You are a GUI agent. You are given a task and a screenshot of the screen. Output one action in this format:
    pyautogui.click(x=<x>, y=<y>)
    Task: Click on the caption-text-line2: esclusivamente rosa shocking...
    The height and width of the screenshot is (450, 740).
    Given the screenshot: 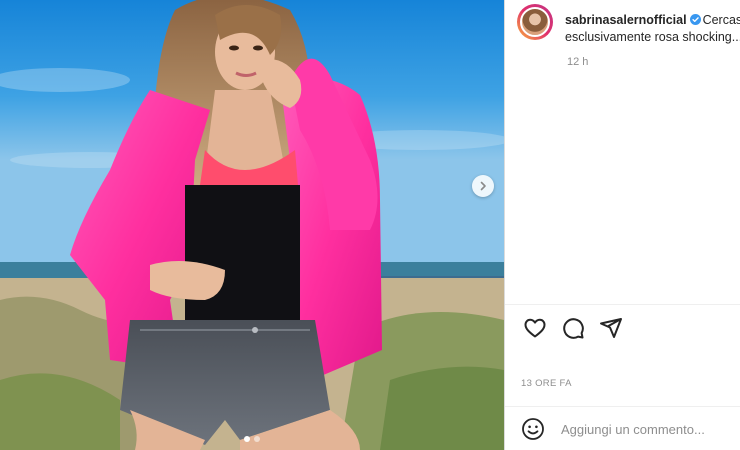 What is the action you would take?
    pyautogui.click(x=652, y=37)
    